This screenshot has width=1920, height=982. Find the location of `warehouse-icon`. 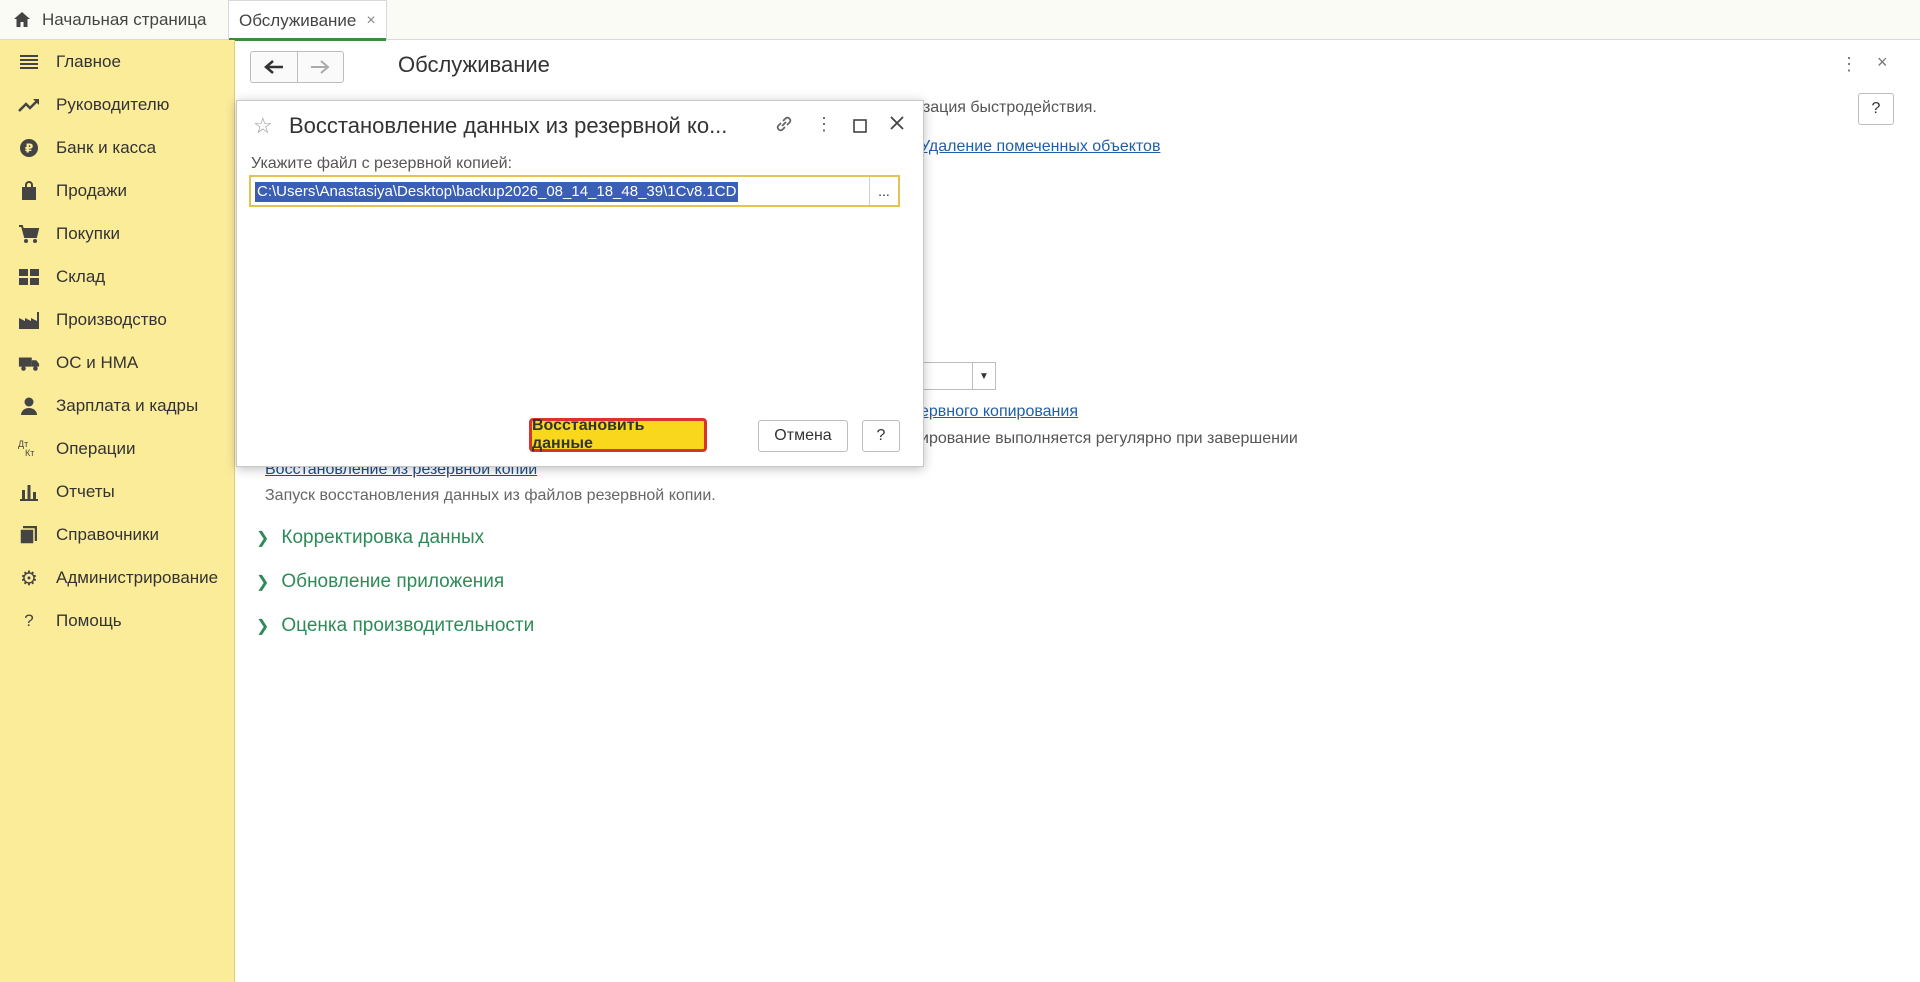

warehouse-icon is located at coordinates (29, 277).